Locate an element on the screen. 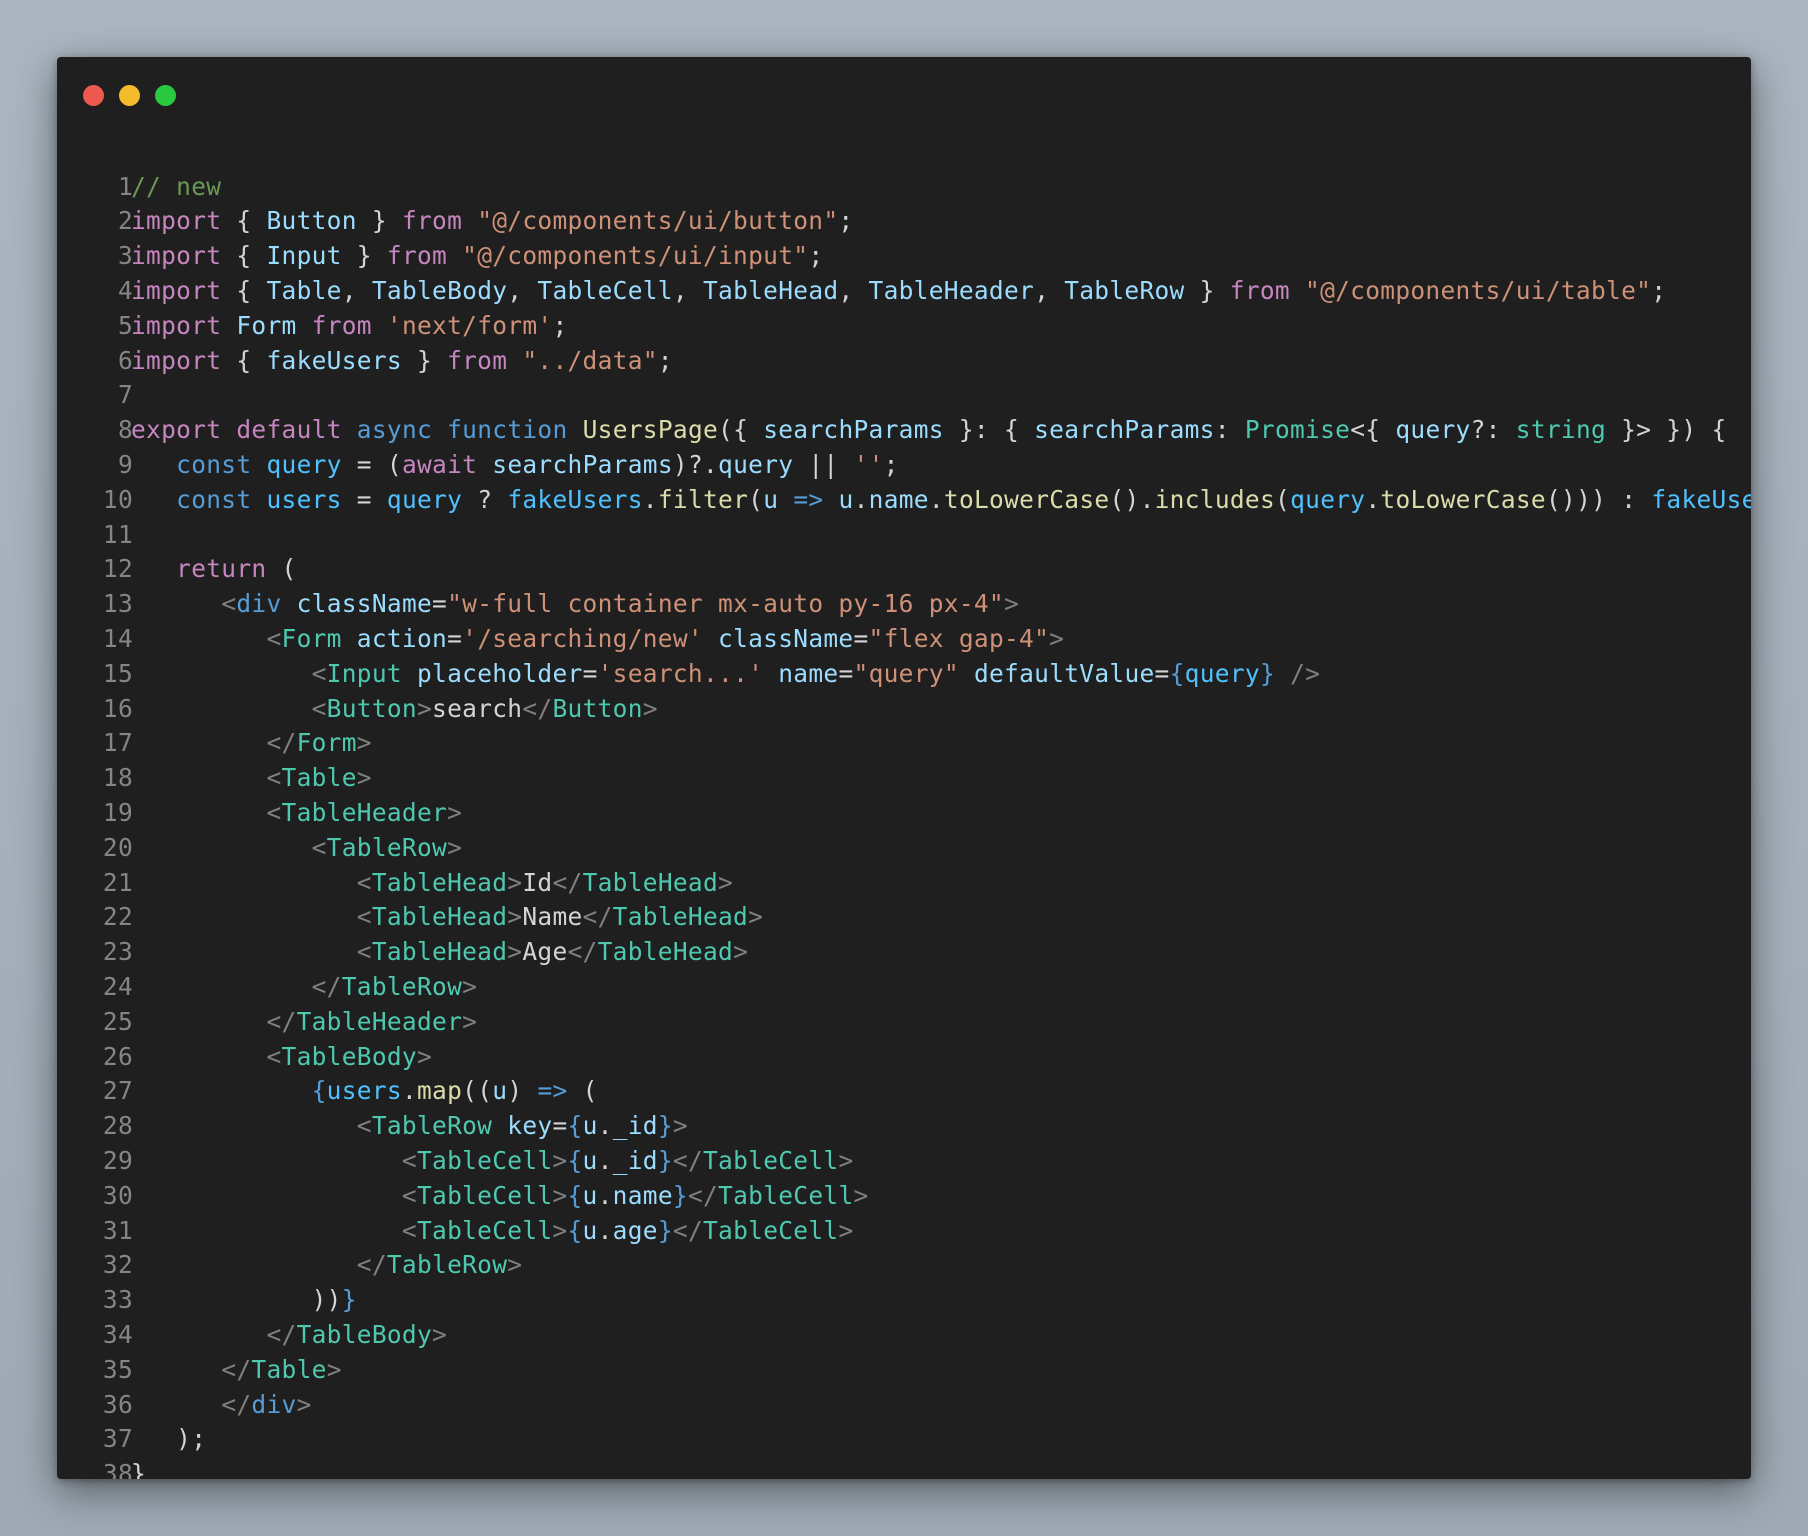  line-number: 11 is located at coordinates (117, 534).